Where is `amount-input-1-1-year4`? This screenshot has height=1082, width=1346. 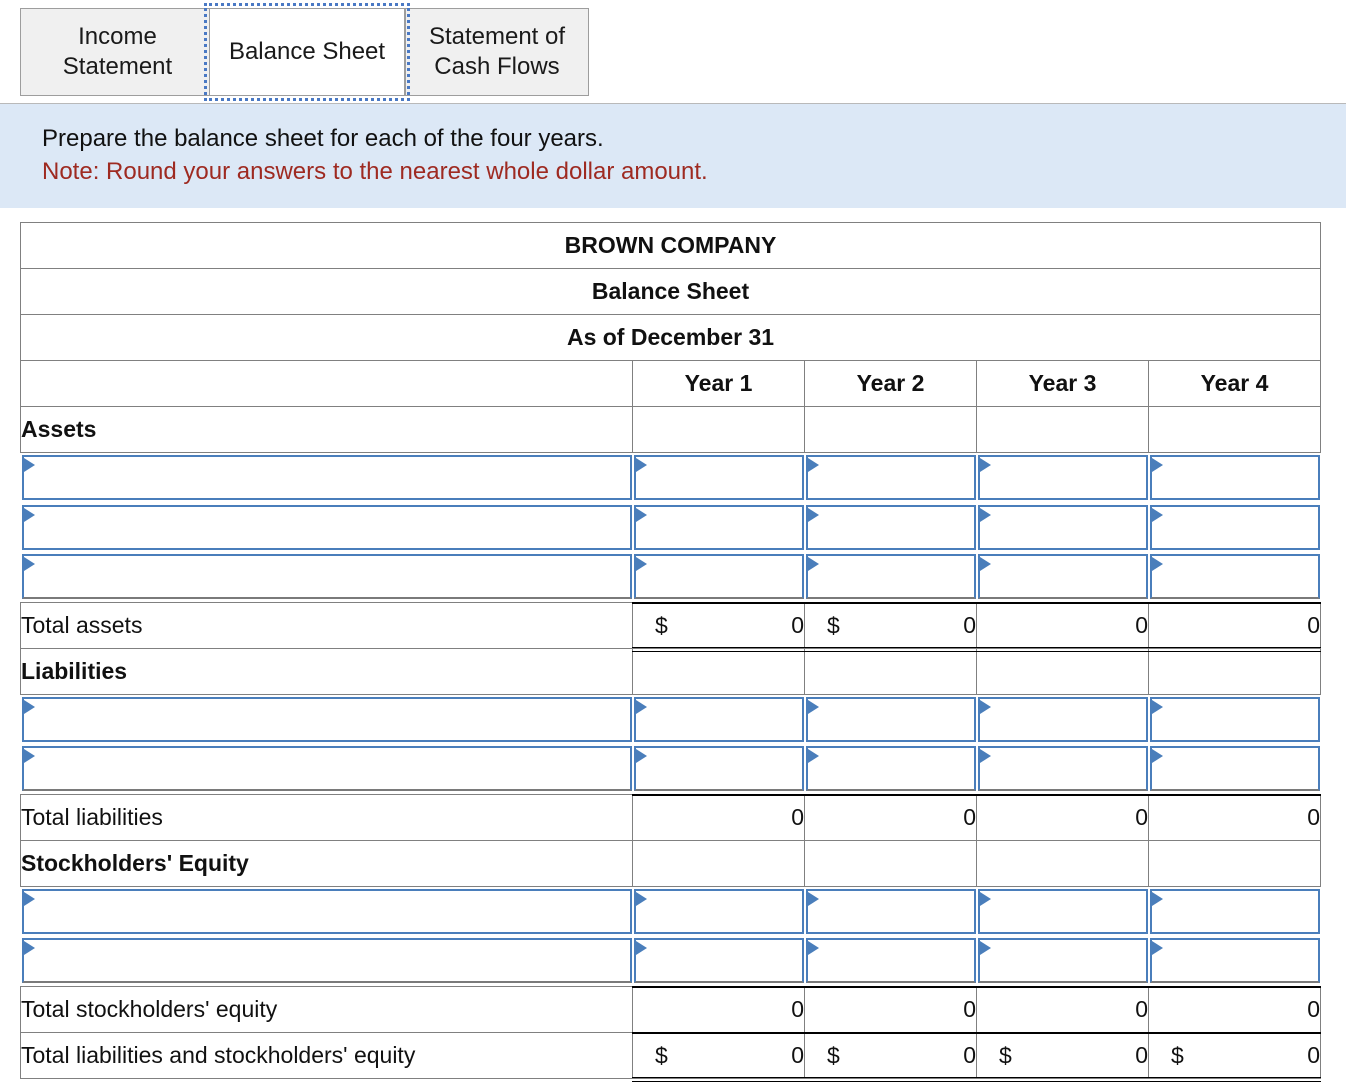 amount-input-1-1-year4 is located at coordinates (1234, 768).